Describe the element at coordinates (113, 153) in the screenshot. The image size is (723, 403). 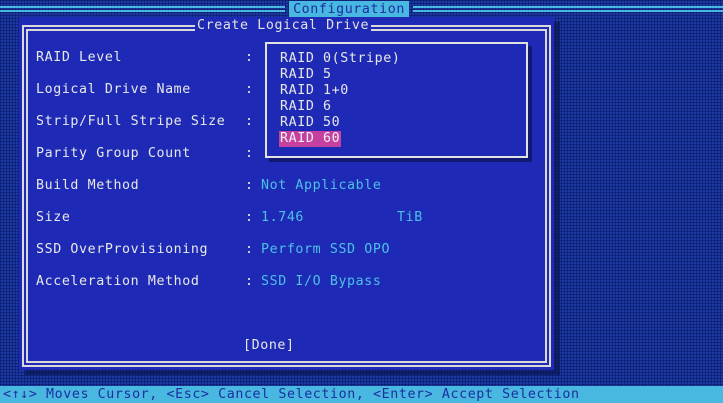
I see `field-label-parity-group-count: Parity Group Count` at that location.